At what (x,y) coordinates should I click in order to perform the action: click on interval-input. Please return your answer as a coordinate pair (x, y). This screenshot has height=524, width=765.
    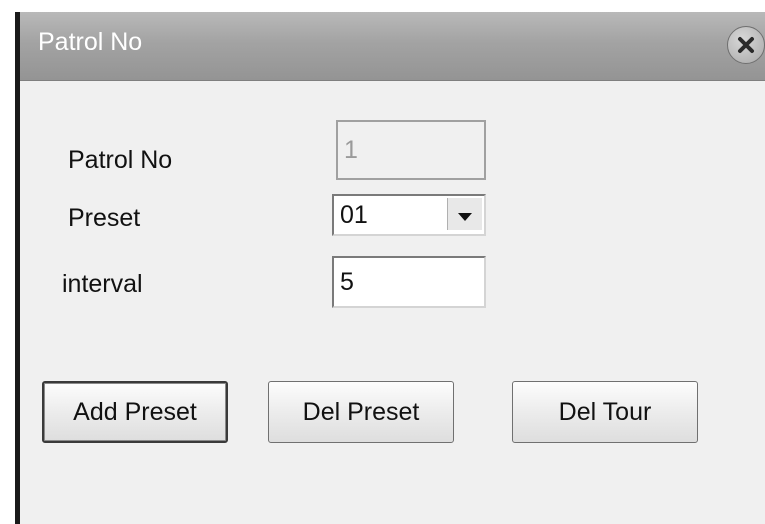
    Looking at the image, I should click on (409, 282).